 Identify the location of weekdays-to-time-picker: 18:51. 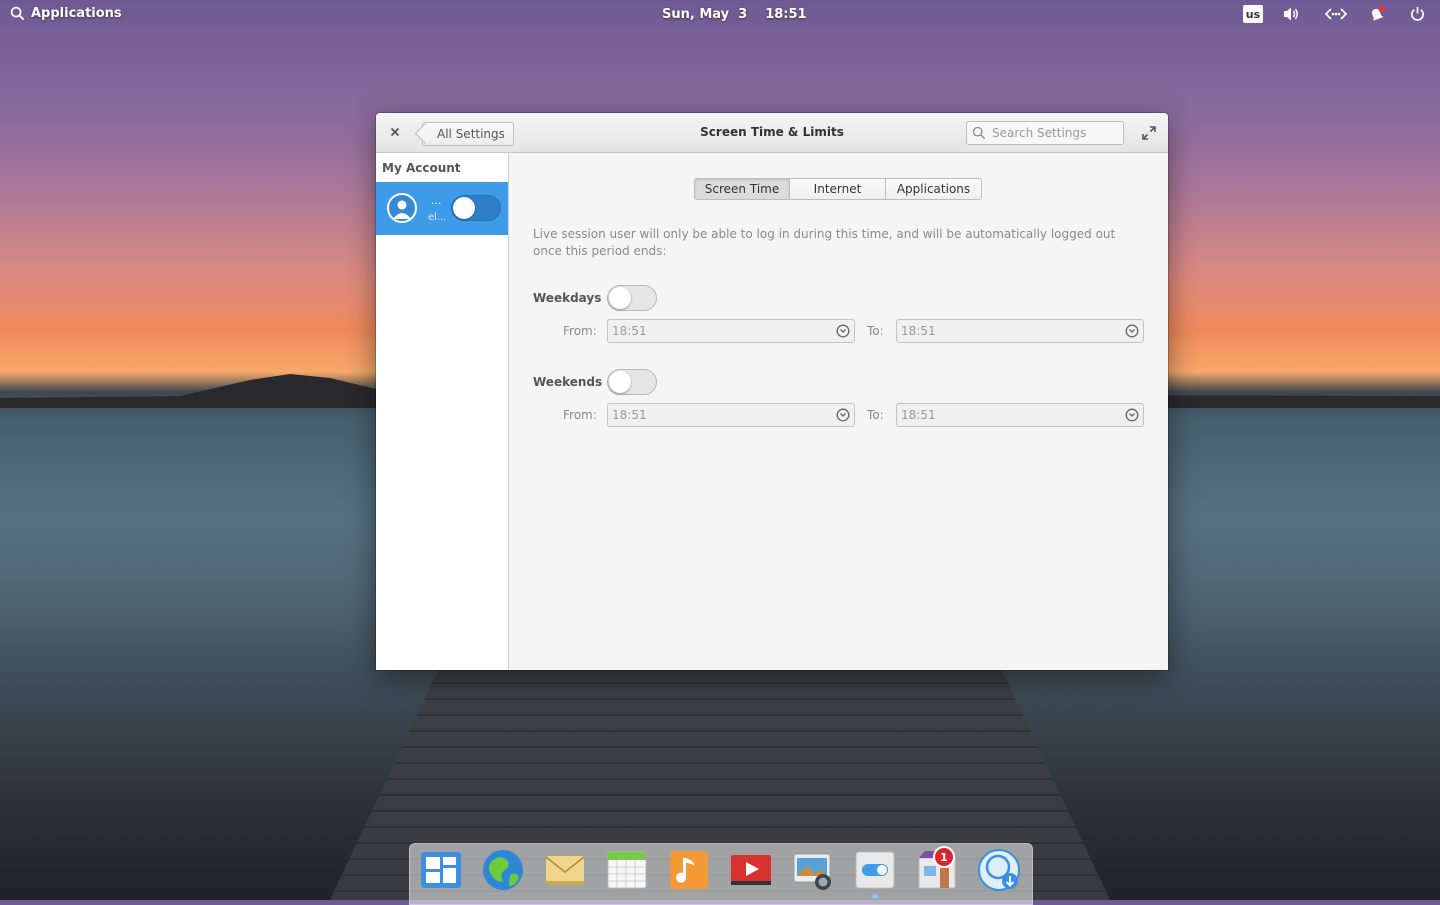
(1020, 331).